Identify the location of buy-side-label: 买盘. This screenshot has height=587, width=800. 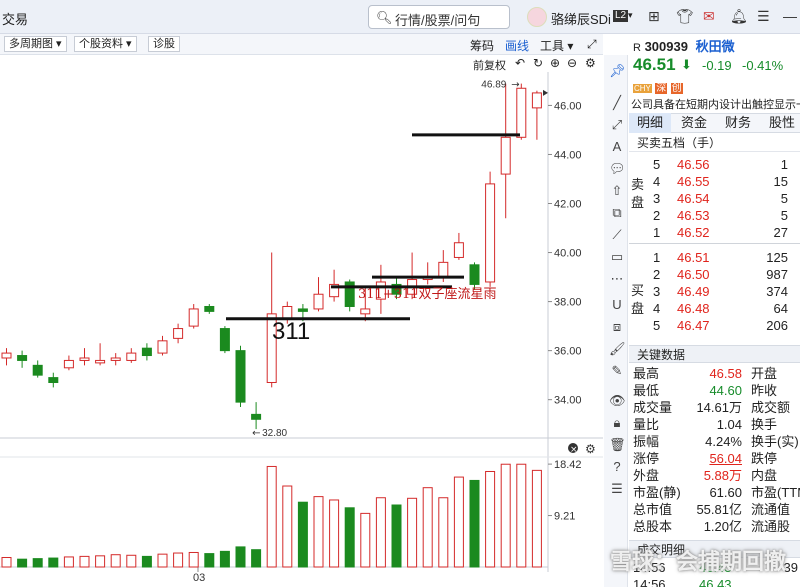
(638, 299).